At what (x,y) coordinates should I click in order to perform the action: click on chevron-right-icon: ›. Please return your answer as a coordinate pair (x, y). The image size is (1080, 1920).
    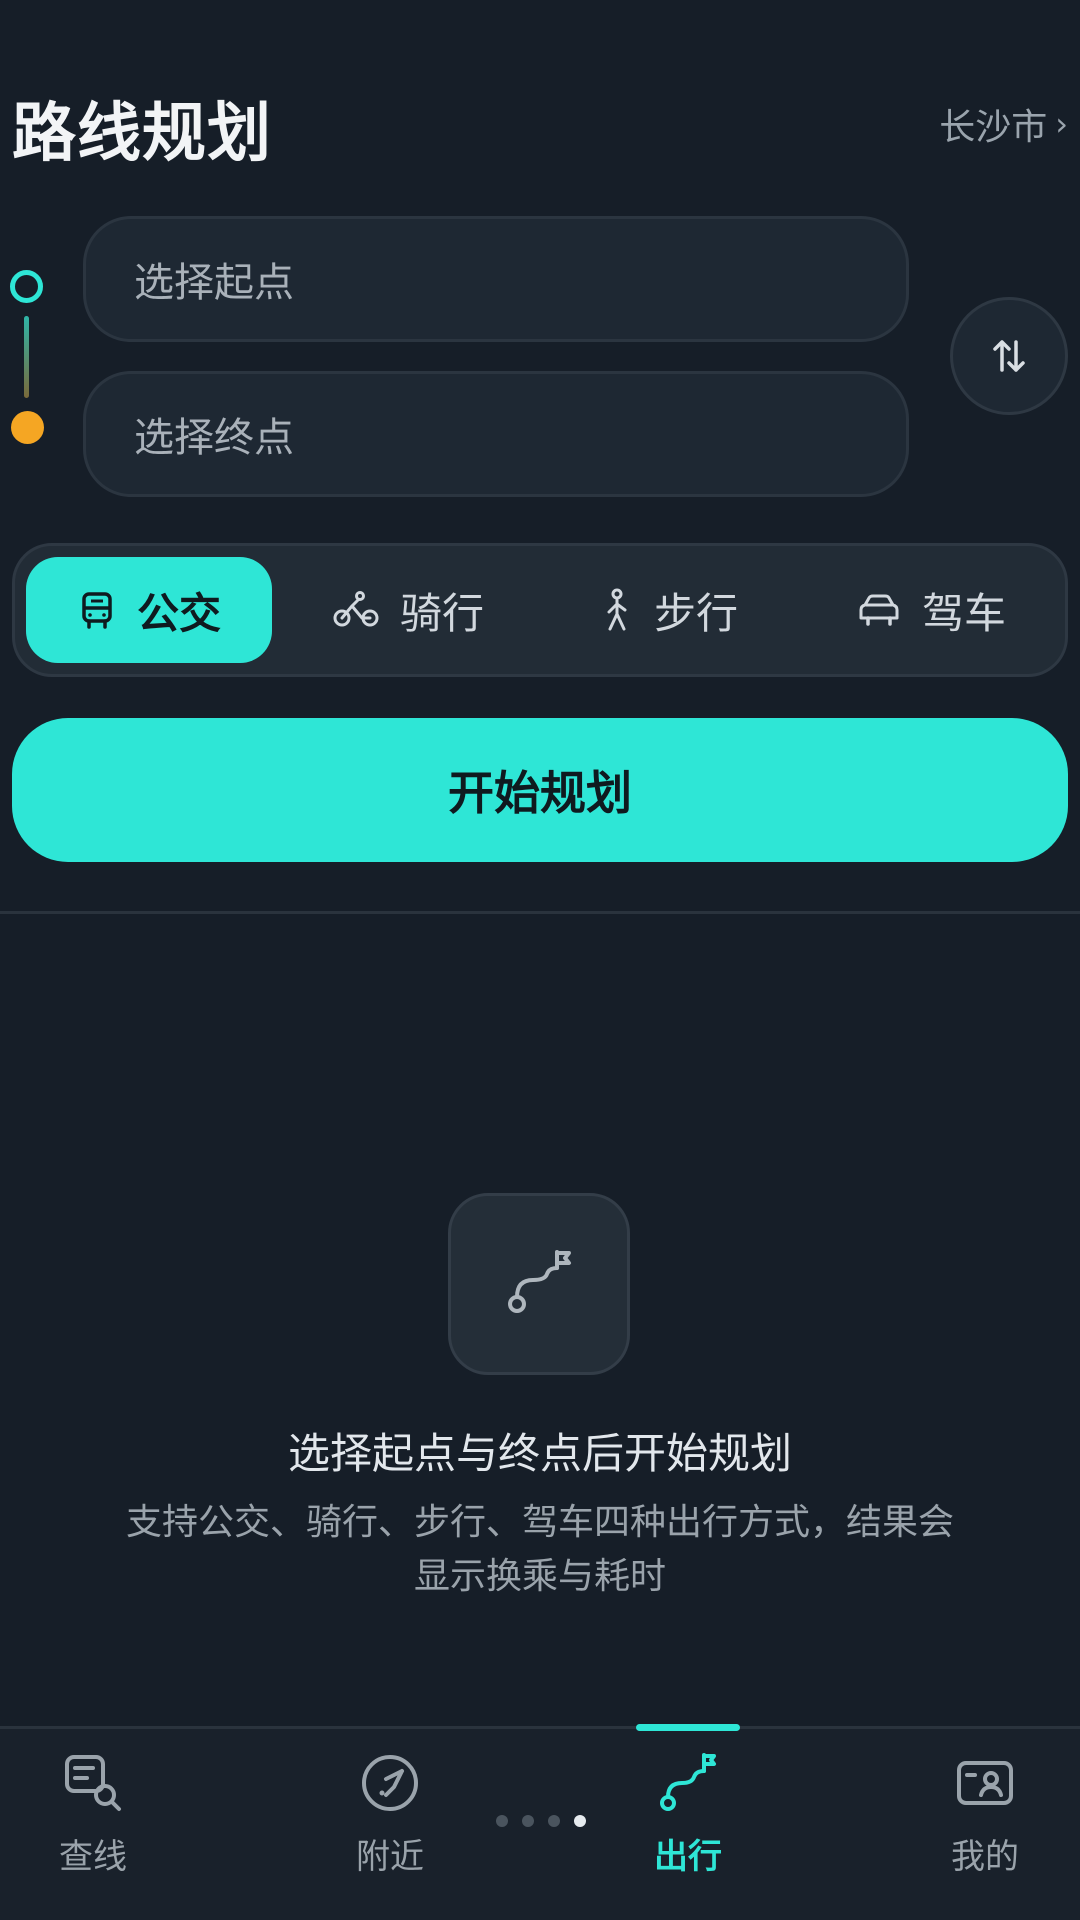
    Looking at the image, I should click on (1061, 124).